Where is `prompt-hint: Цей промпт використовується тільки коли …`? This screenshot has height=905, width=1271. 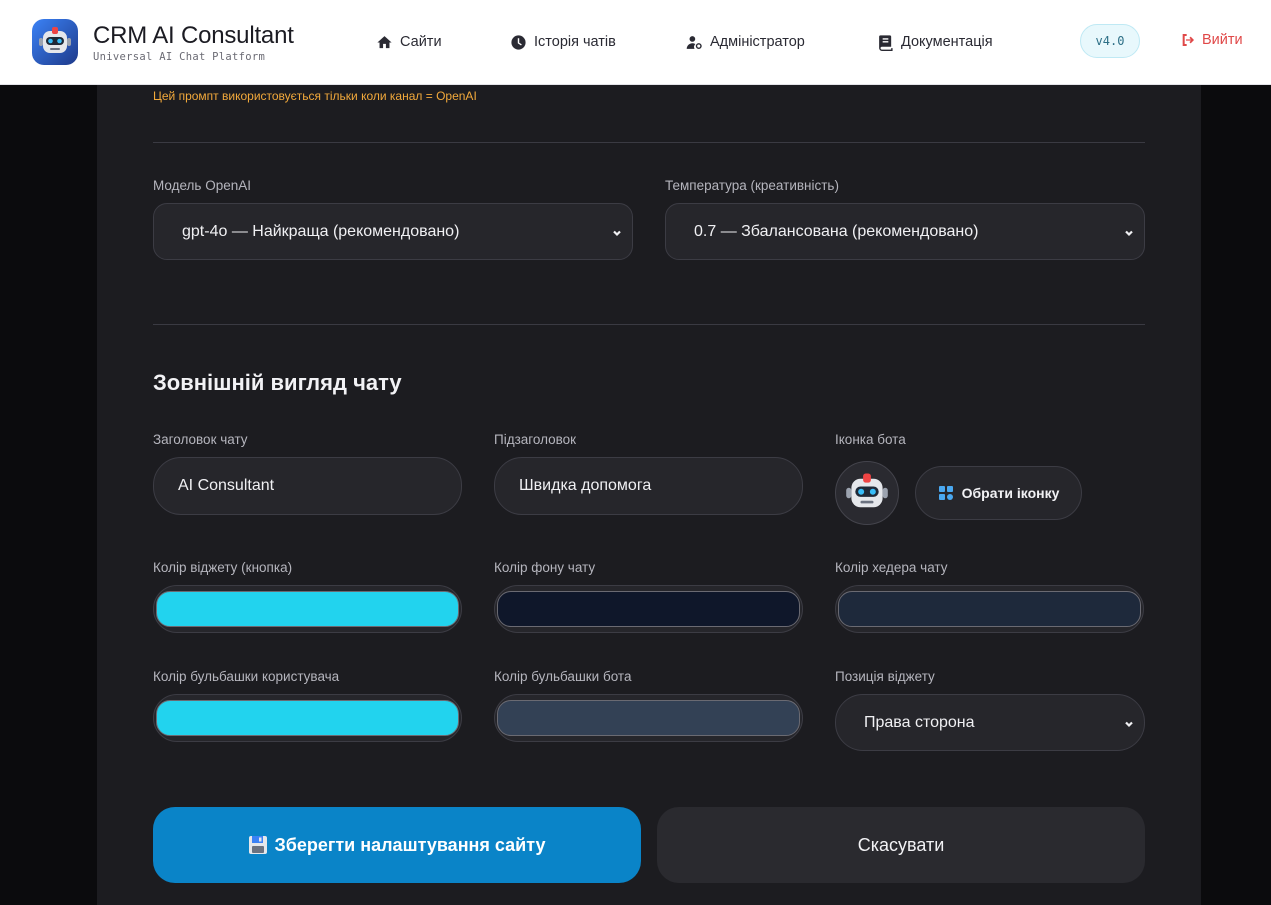 prompt-hint: Цей промпт використовується тільки коли … is located at coordinates (315, 96).